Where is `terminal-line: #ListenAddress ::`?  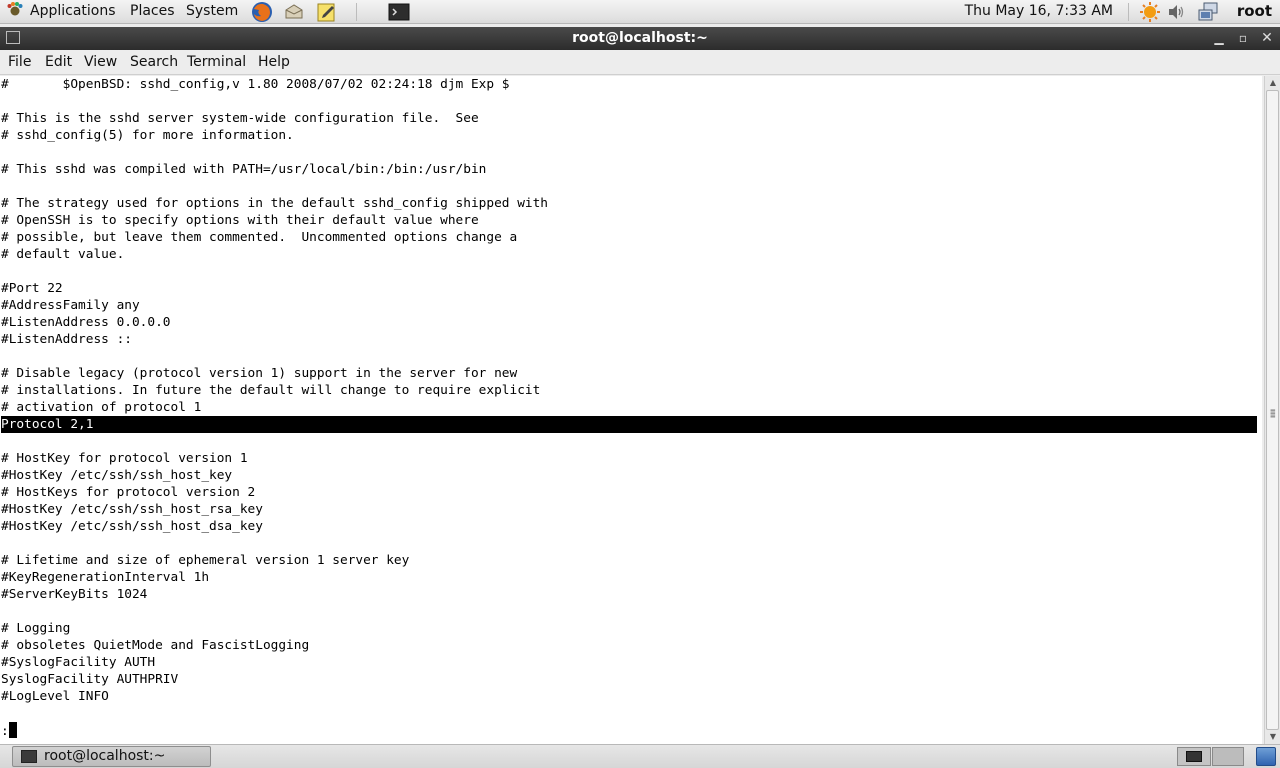 terminal-line: #ListenAddress :: is located at coordinates (66, 339).